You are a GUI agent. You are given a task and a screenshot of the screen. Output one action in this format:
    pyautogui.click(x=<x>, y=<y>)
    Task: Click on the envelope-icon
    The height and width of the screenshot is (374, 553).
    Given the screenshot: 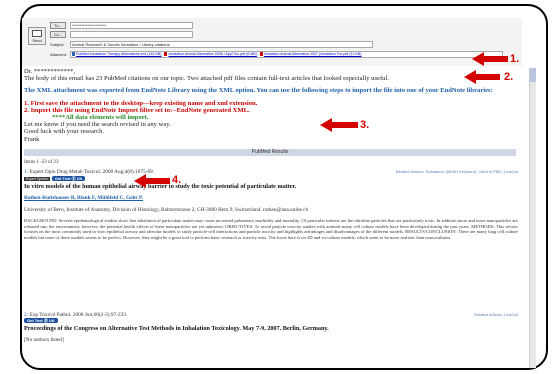 What is the action you would take?
    pyautogui.click(x=37, y=33)
    